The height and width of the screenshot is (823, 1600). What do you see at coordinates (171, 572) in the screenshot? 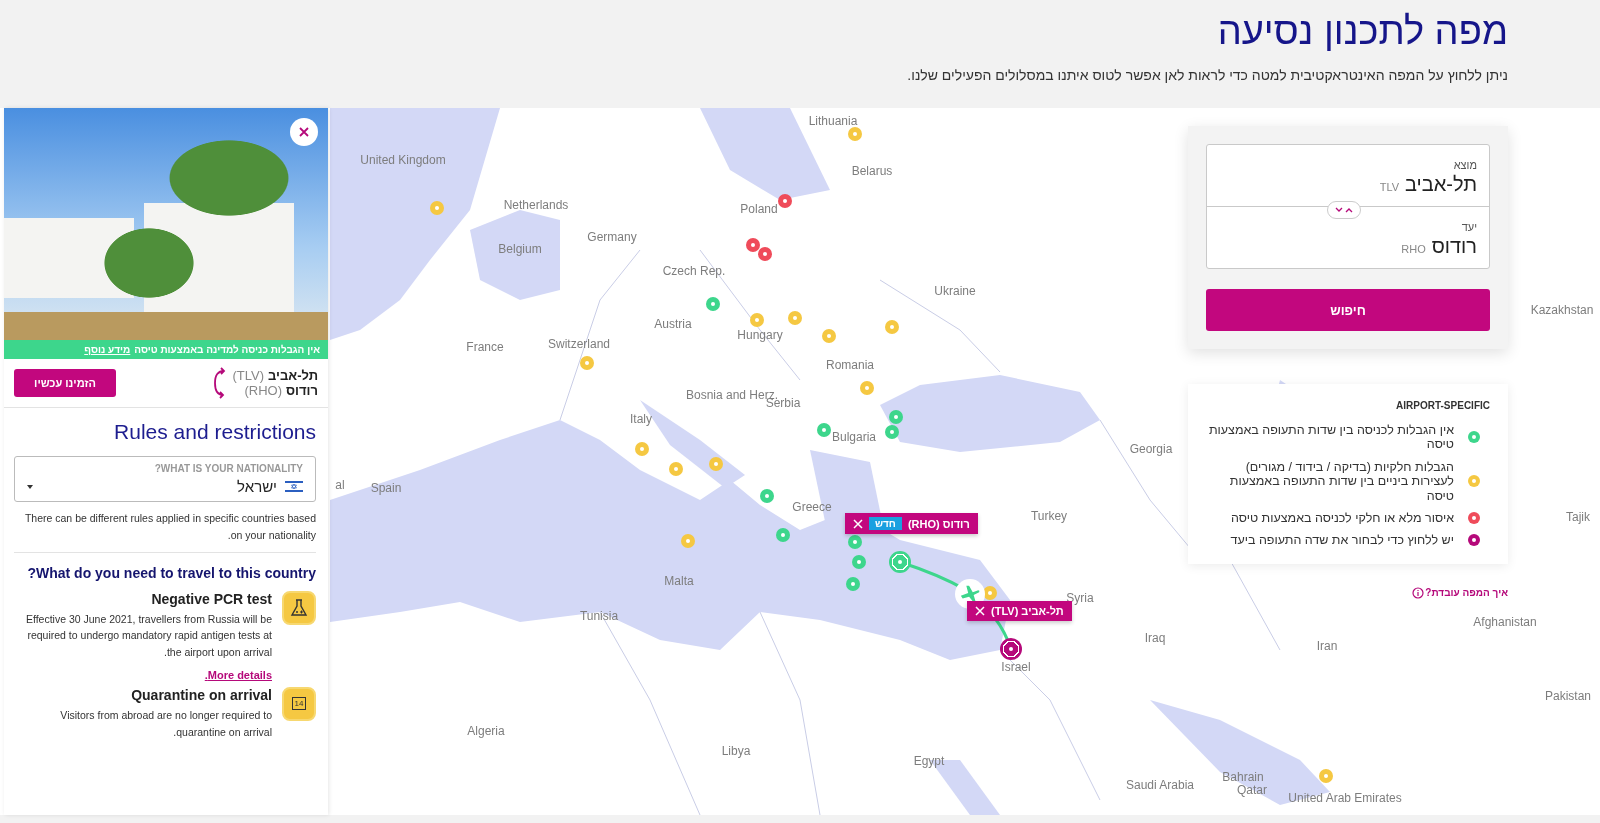
I see `requirements-heading: What do you need to travel to this country?` at bounding box center [171, 572].